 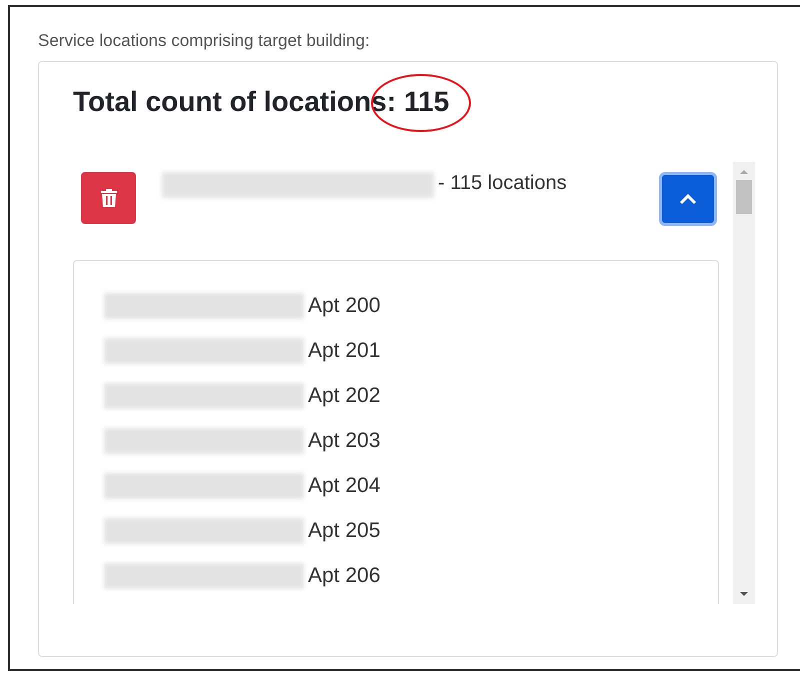 I want to click on location-item: Apt 206, so click(x=344, y=576).